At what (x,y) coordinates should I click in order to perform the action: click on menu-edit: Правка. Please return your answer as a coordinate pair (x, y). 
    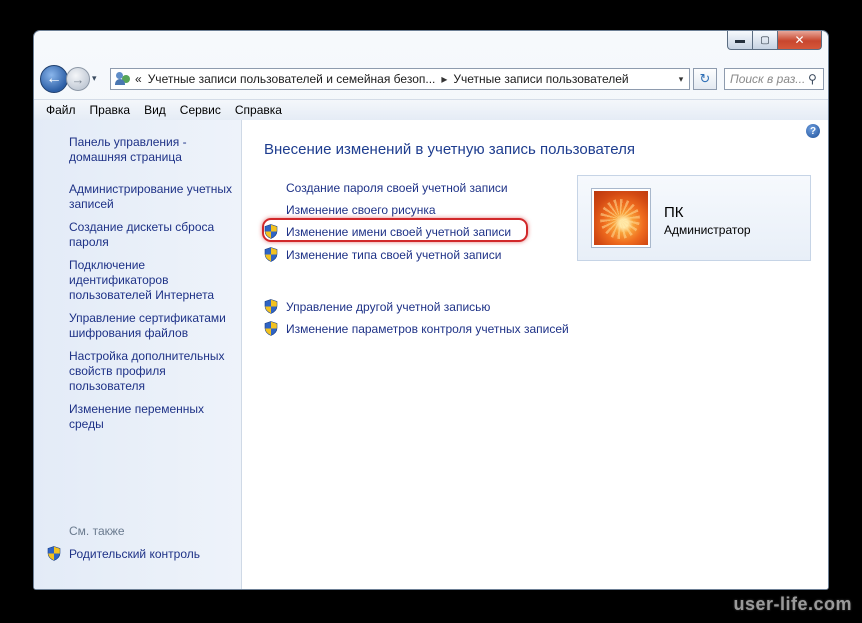
    Looking at the image, I should click on (110, 110).